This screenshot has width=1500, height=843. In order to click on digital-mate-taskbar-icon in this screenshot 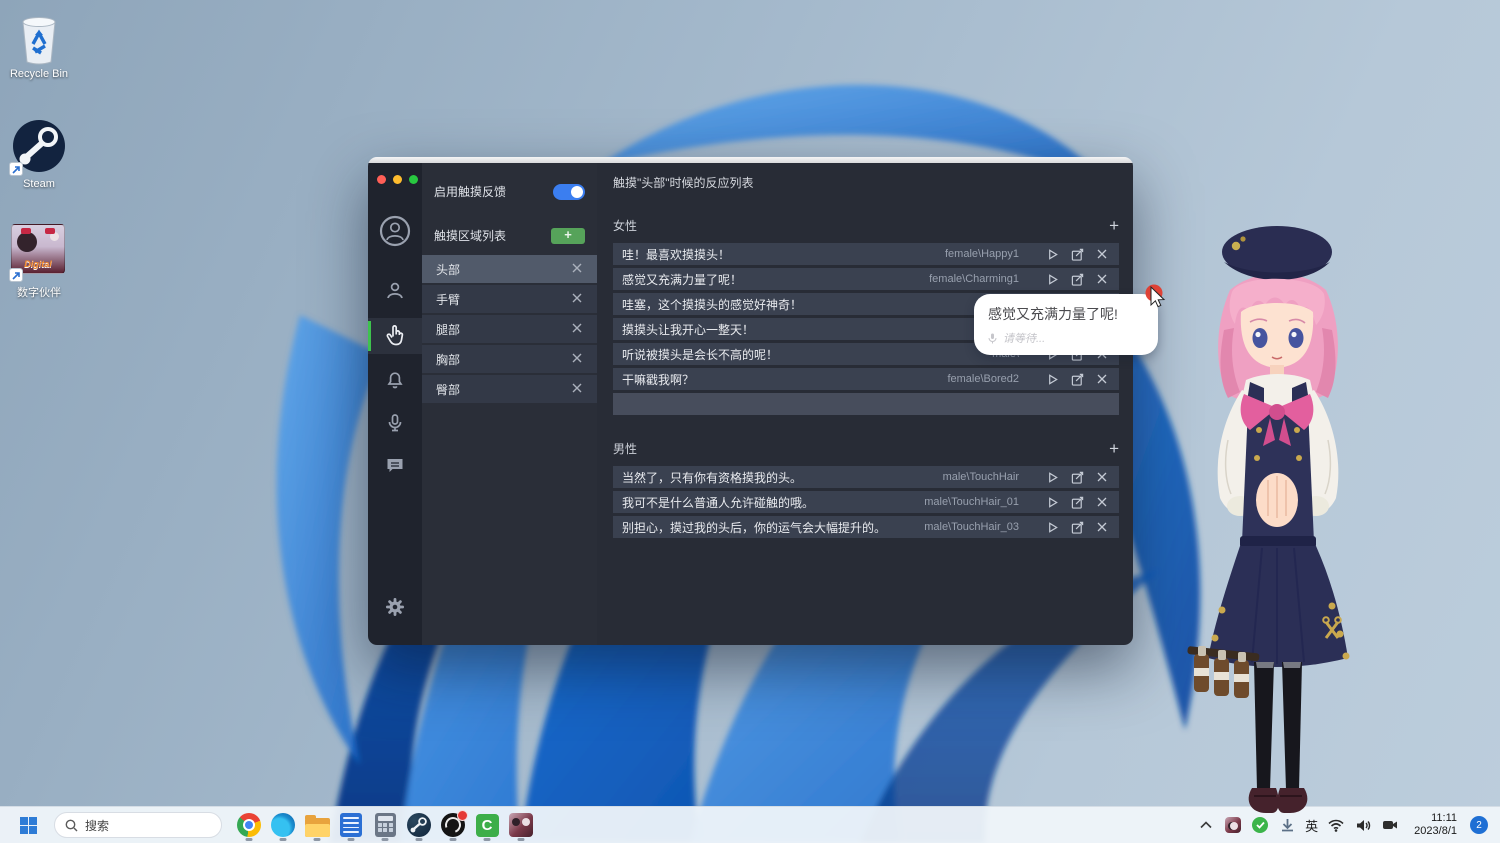, I will do `click(521, 825)`.